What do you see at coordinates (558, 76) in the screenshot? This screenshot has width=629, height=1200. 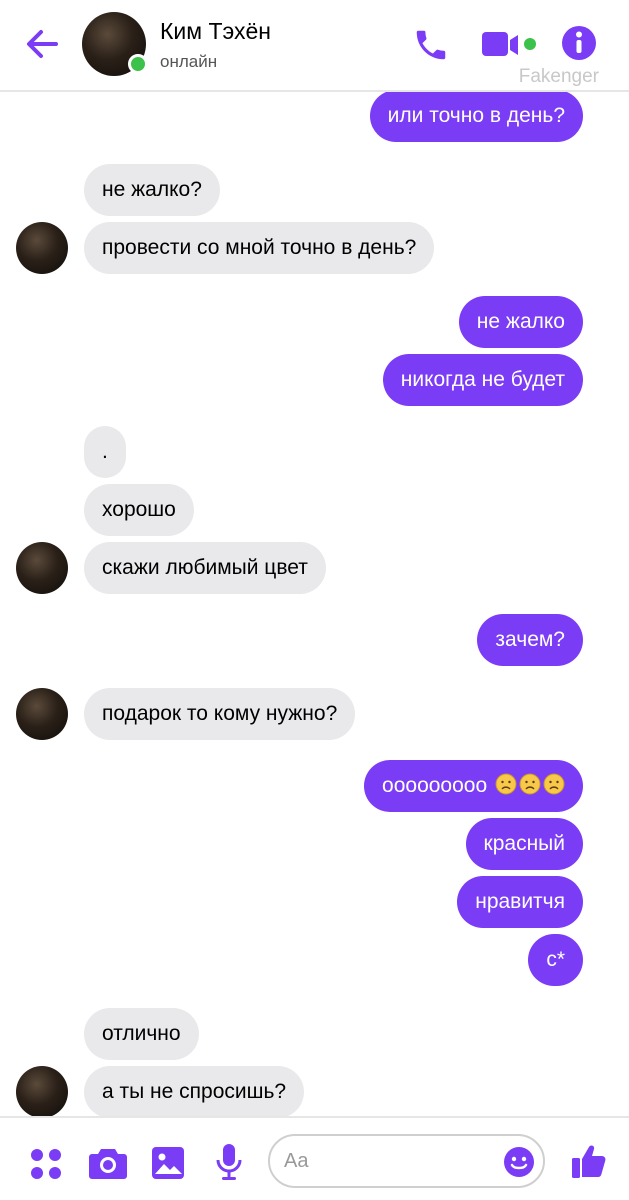 I see `watermark: Fakenger` at bounding box center [558, 76].